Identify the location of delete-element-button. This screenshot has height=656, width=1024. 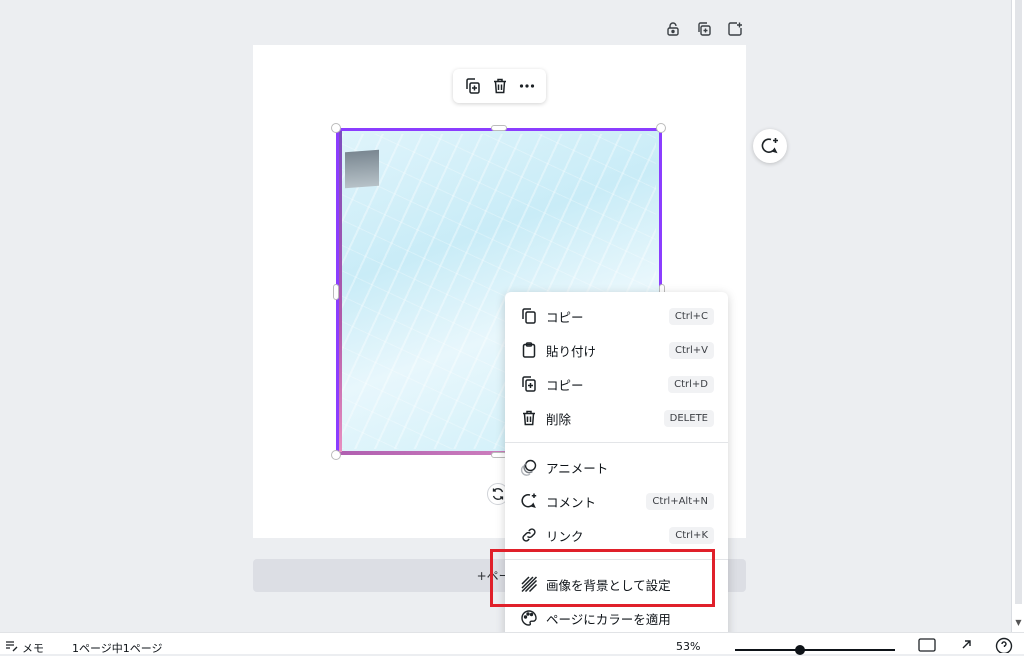
(500, 86).